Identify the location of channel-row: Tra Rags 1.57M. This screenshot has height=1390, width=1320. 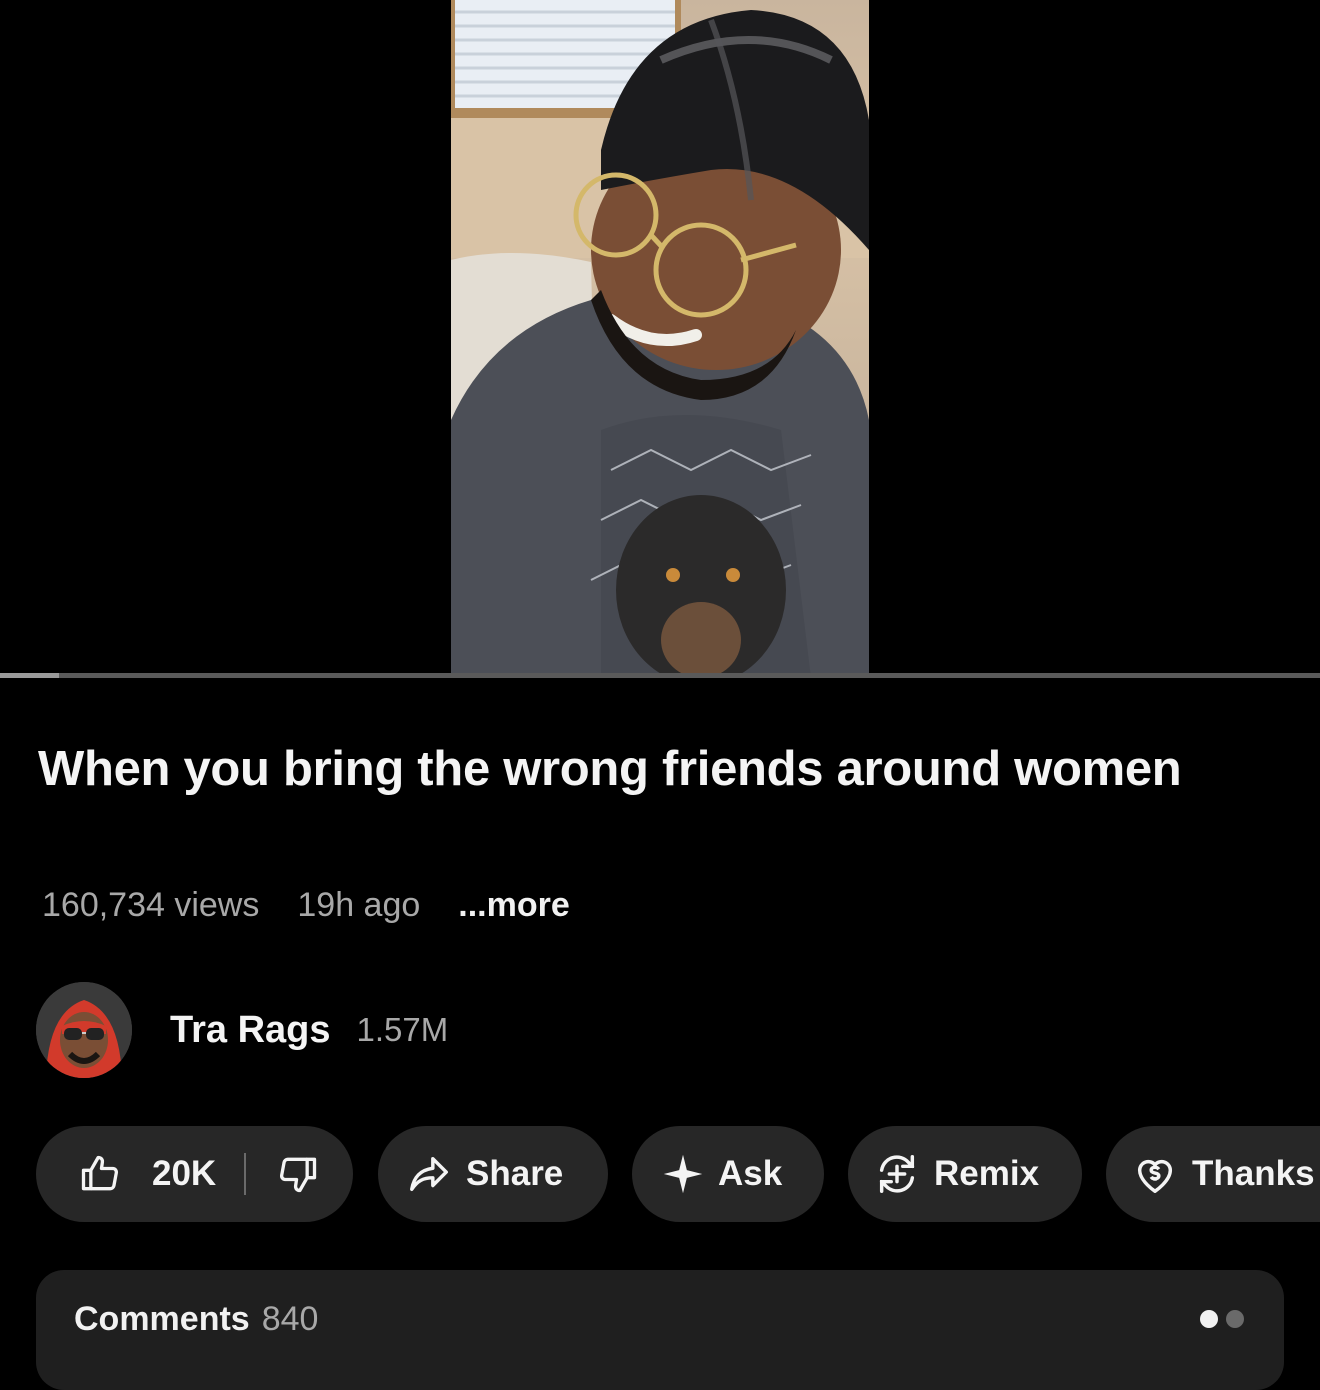
(242, 1030).